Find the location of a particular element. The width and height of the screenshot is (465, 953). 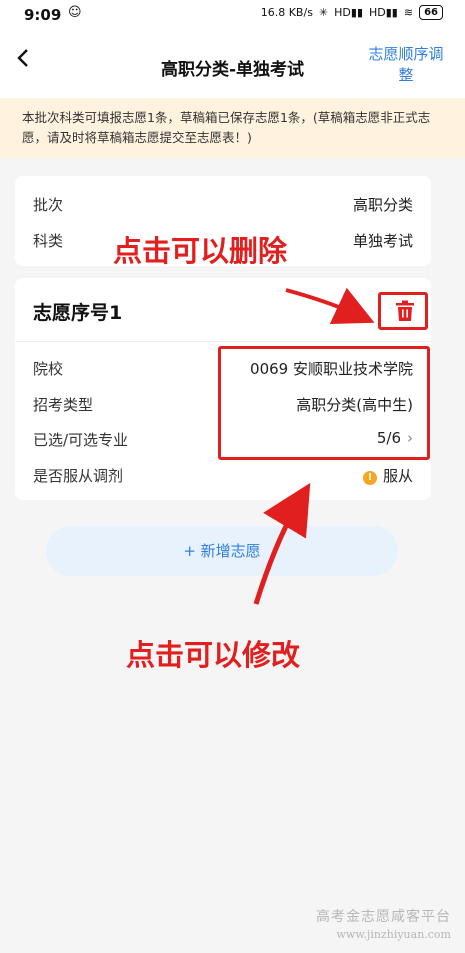

watermark-line1: 高考金志愿咸客平台 is located at coordinates (383, 917).